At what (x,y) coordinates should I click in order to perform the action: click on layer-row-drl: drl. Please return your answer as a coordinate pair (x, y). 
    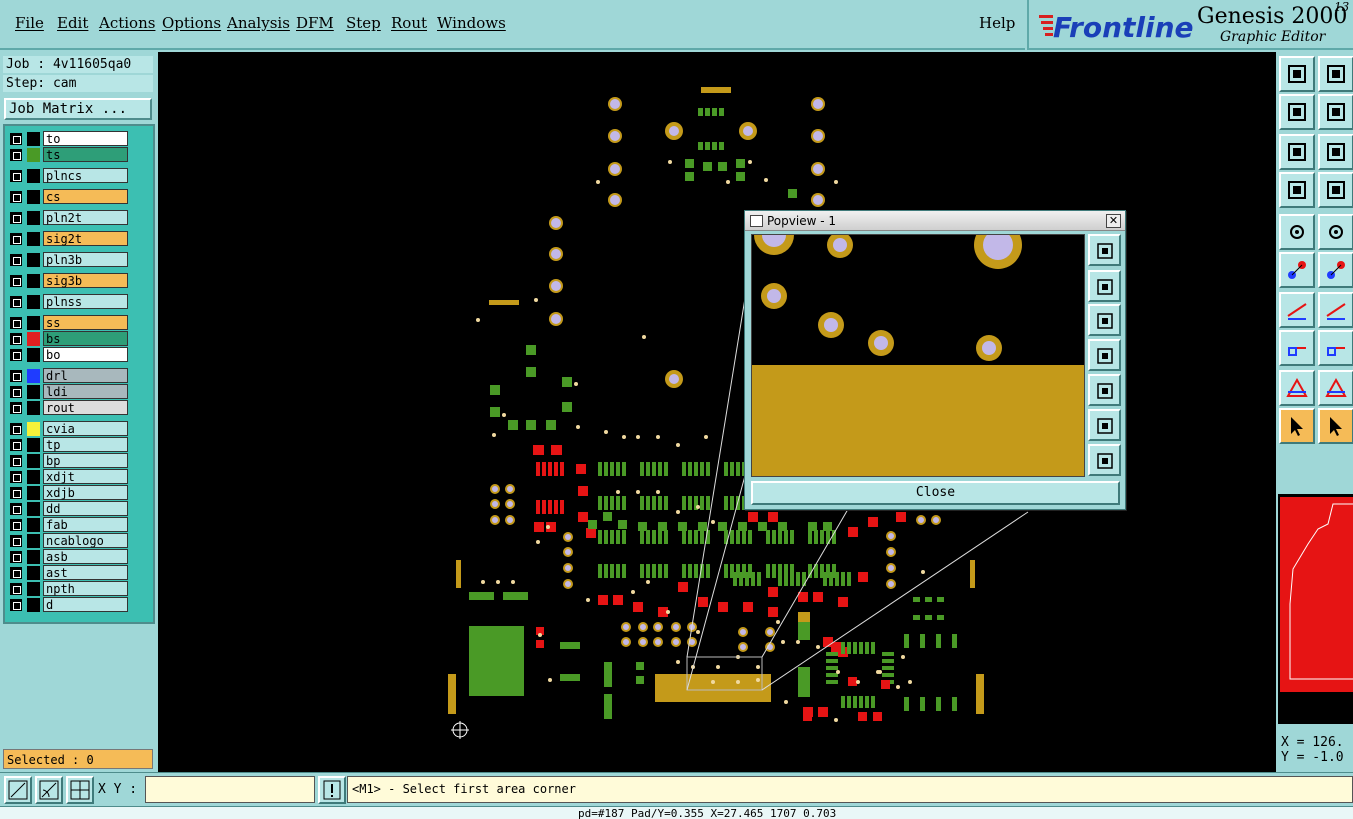
    Looking at the image, I should click on (68, 375).